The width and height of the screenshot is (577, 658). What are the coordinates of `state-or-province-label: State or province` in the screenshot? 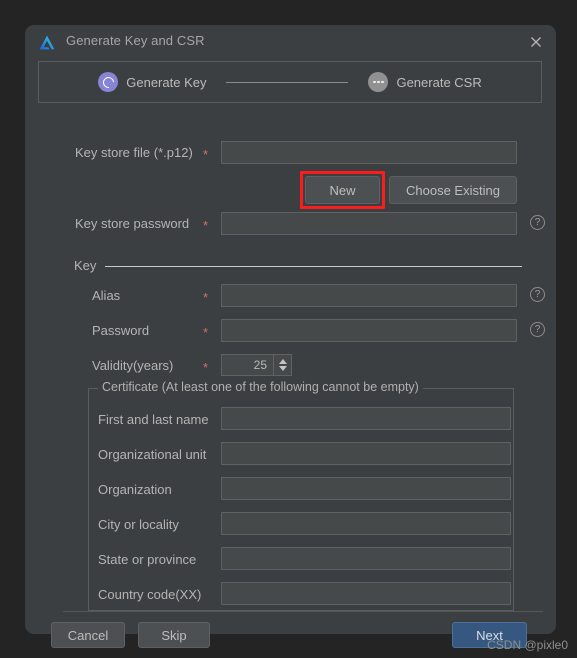 It's located at (147, 559).